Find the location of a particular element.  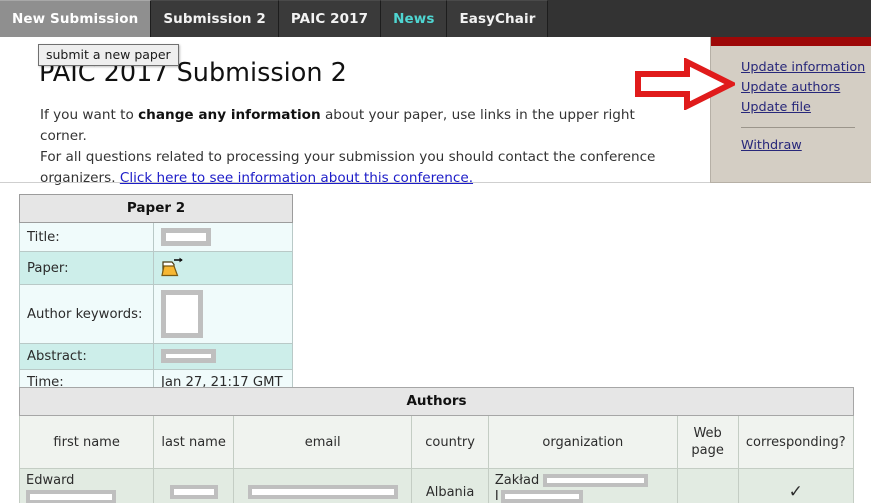

tab-news-label: News is located at coordinates (414, 19).